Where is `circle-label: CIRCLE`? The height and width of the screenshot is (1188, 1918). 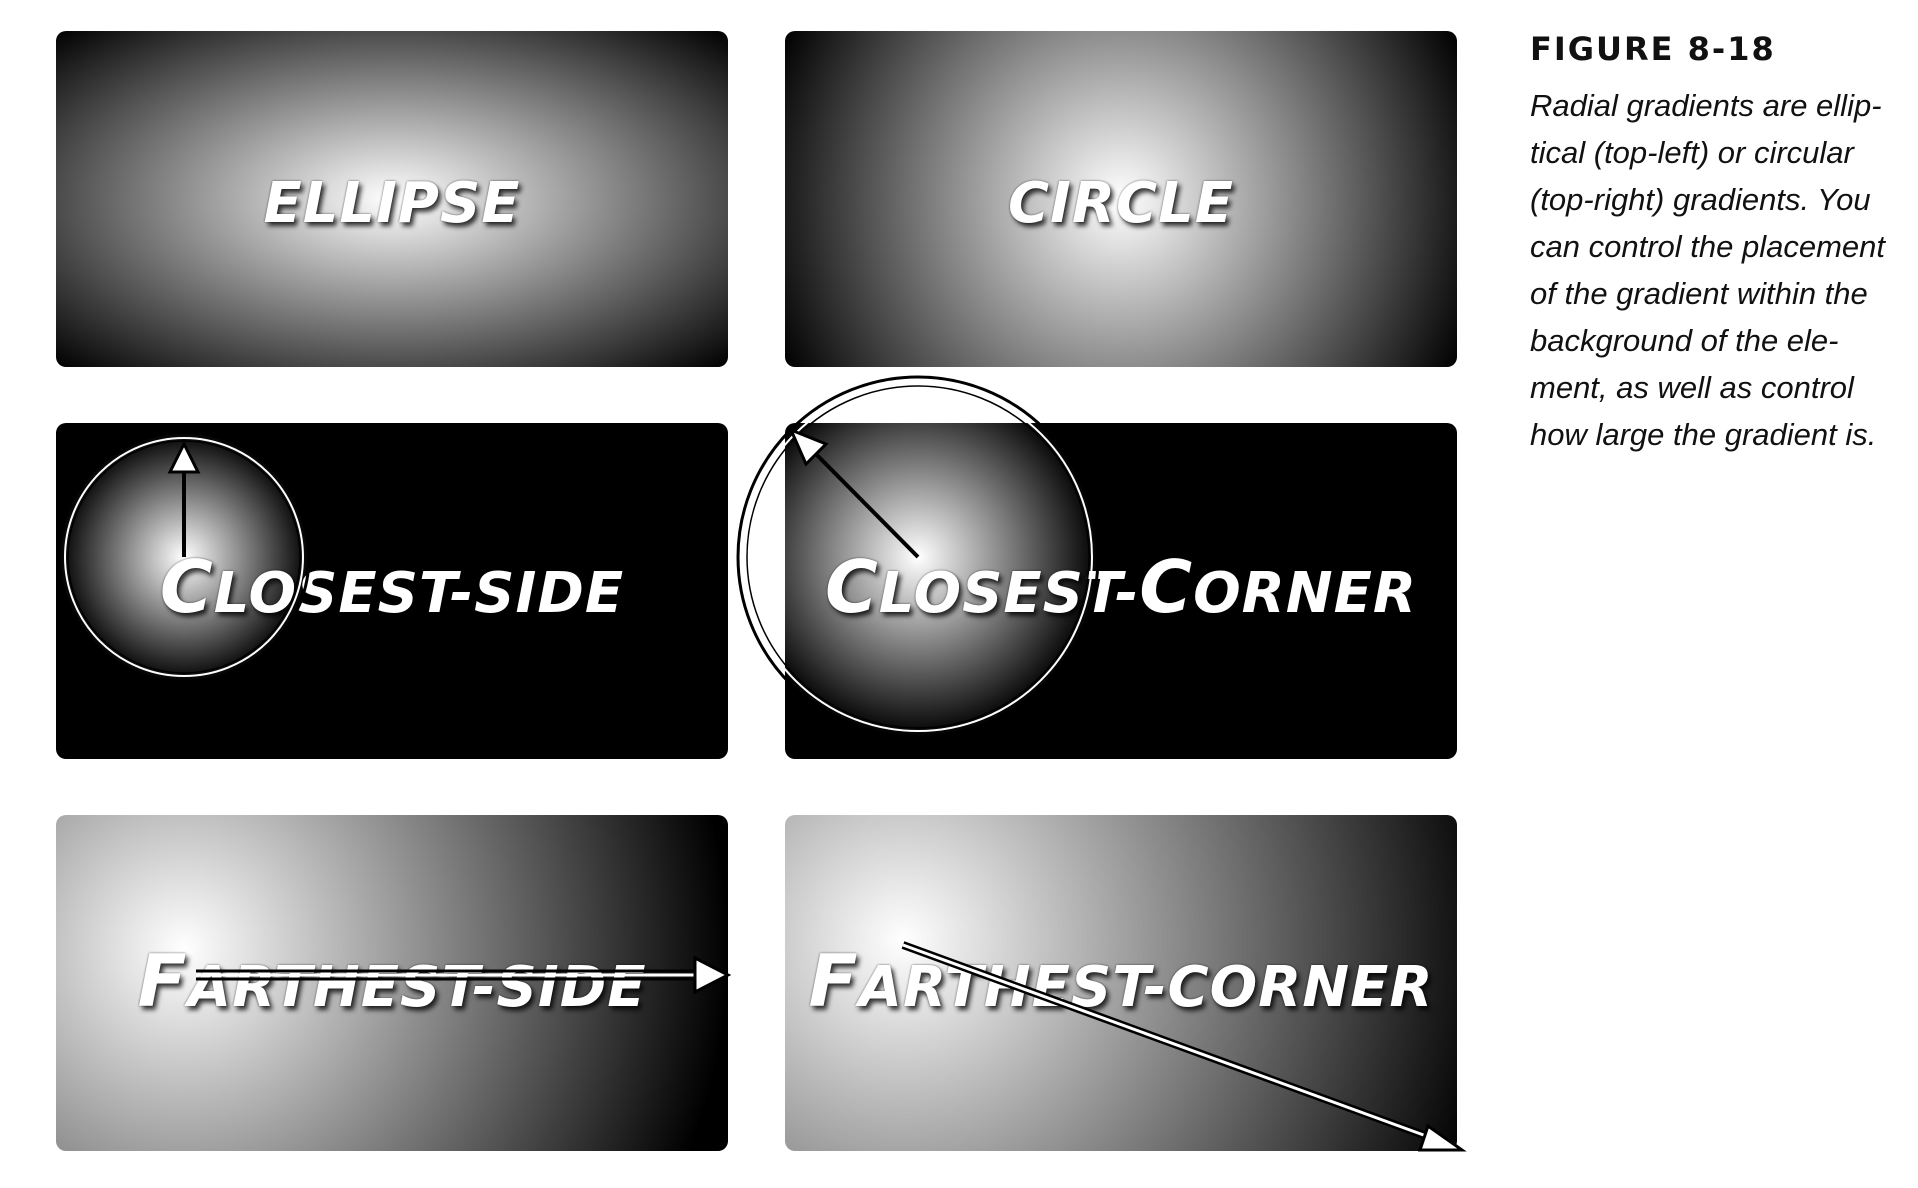 circle-label: CIRCLE is located at coordinates (1121, 203).